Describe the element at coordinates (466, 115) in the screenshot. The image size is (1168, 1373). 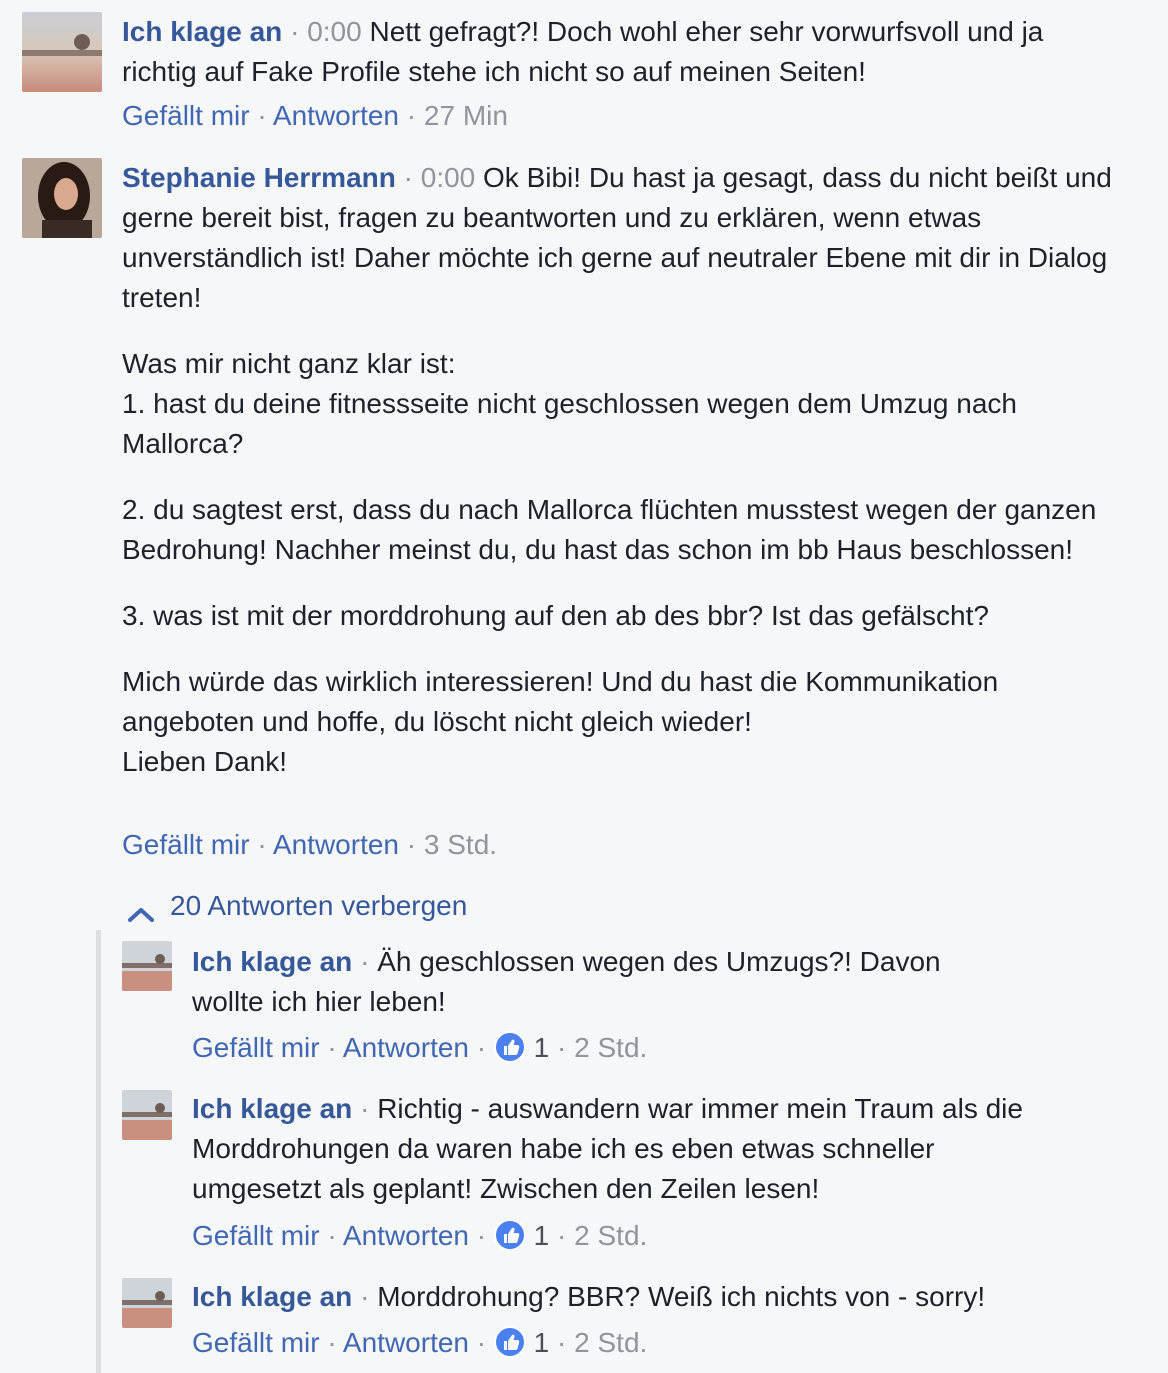
I see `comment-timestamp: 27 Min` at that location.